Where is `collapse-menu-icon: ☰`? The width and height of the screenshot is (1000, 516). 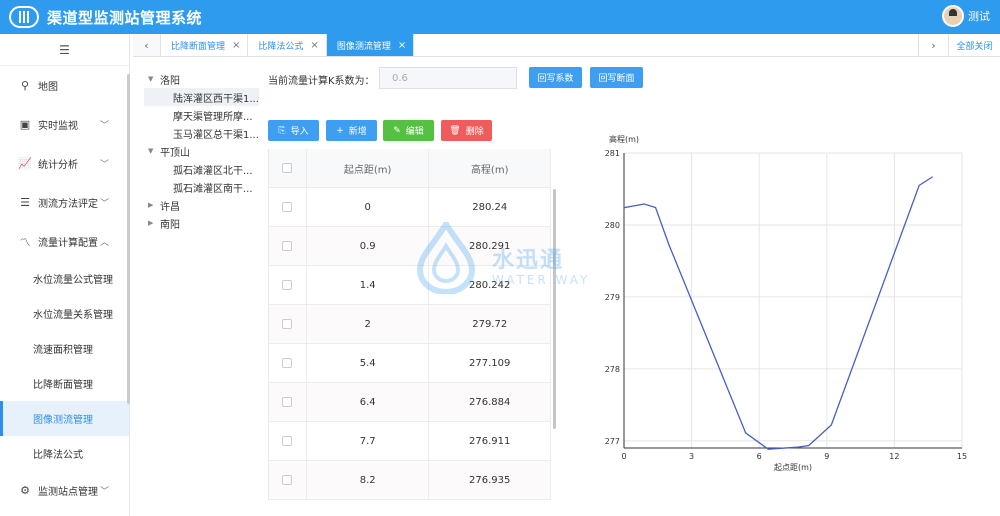
collapse-menu-icon: ☰ is located at coordinates (64, 50).